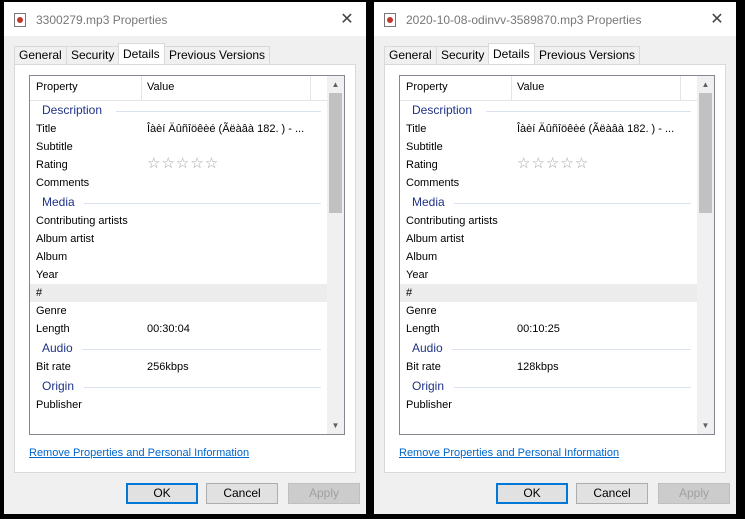 This screenshot has width=745, height=519. Describe the element at coordinates (54, 147) in the screenshot. I see `property-name: Subtitle` at that location.